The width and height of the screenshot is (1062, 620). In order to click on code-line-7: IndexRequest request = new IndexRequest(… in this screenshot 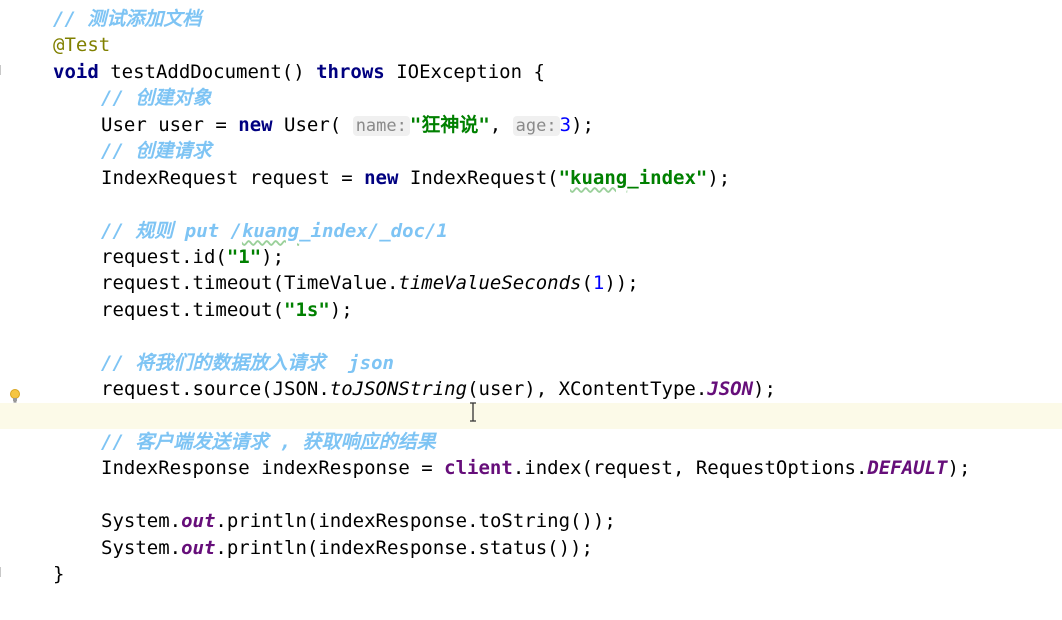, I will do `click(557, 178)`.